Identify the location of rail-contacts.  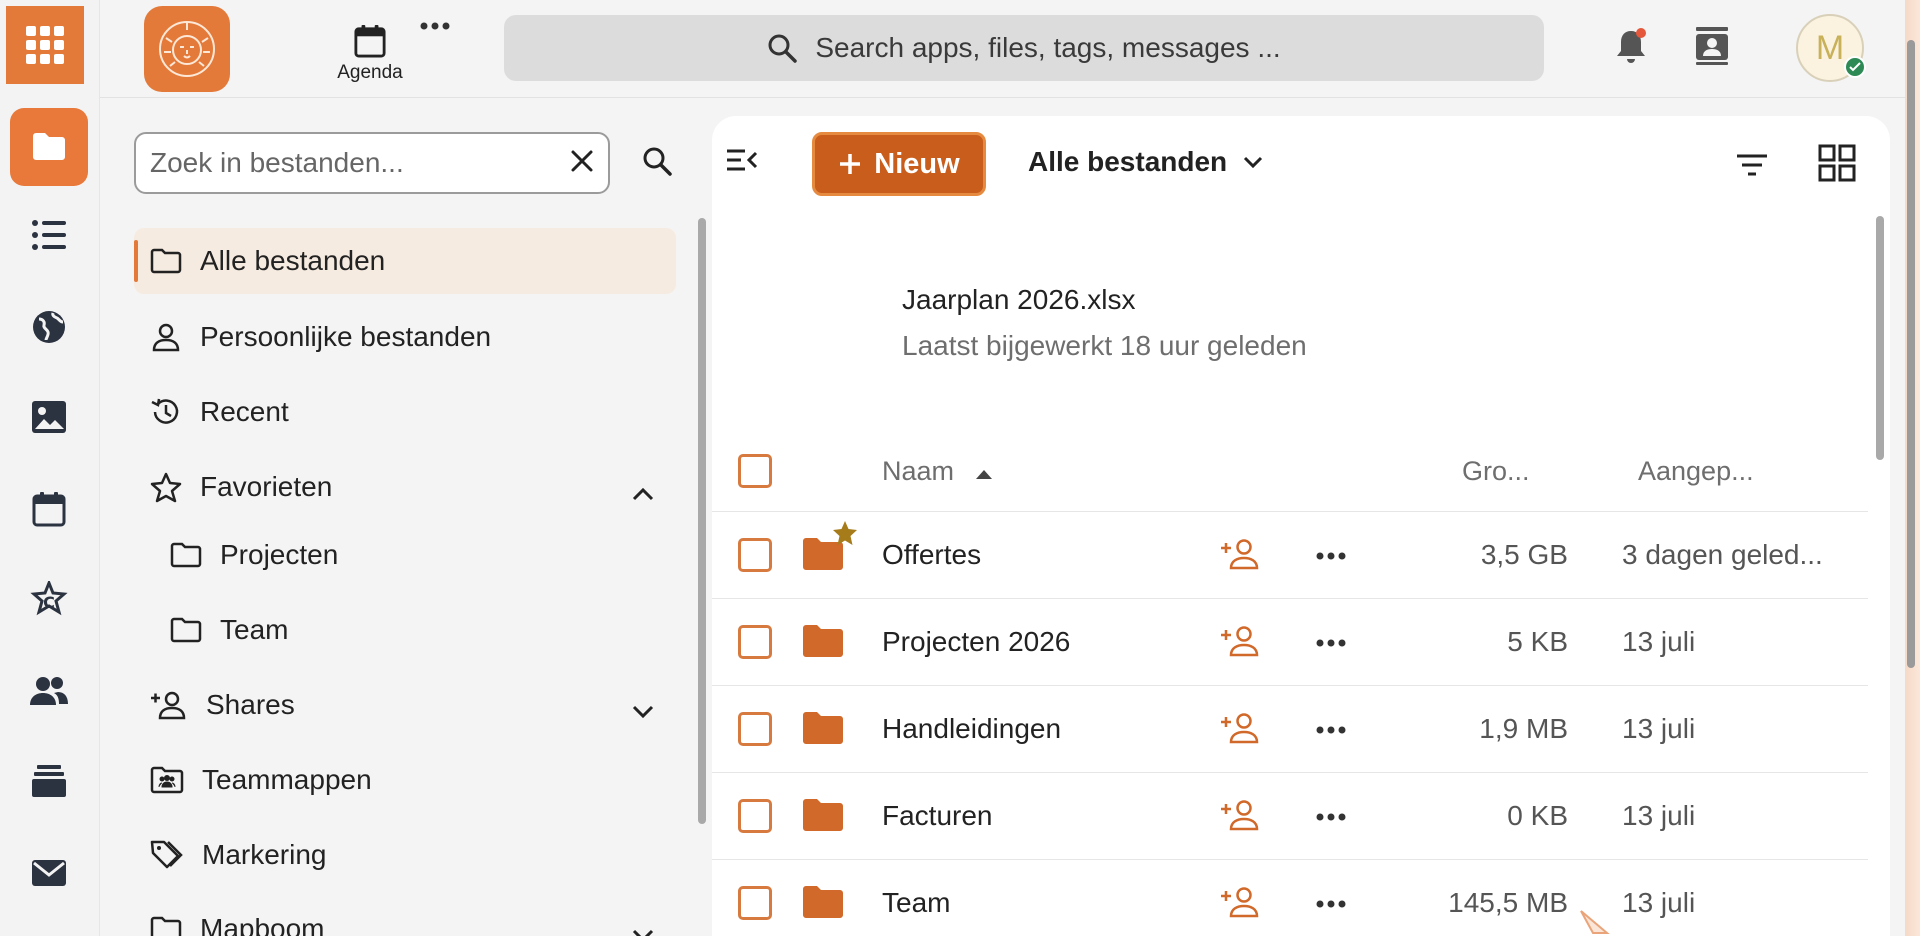
(49, 691).